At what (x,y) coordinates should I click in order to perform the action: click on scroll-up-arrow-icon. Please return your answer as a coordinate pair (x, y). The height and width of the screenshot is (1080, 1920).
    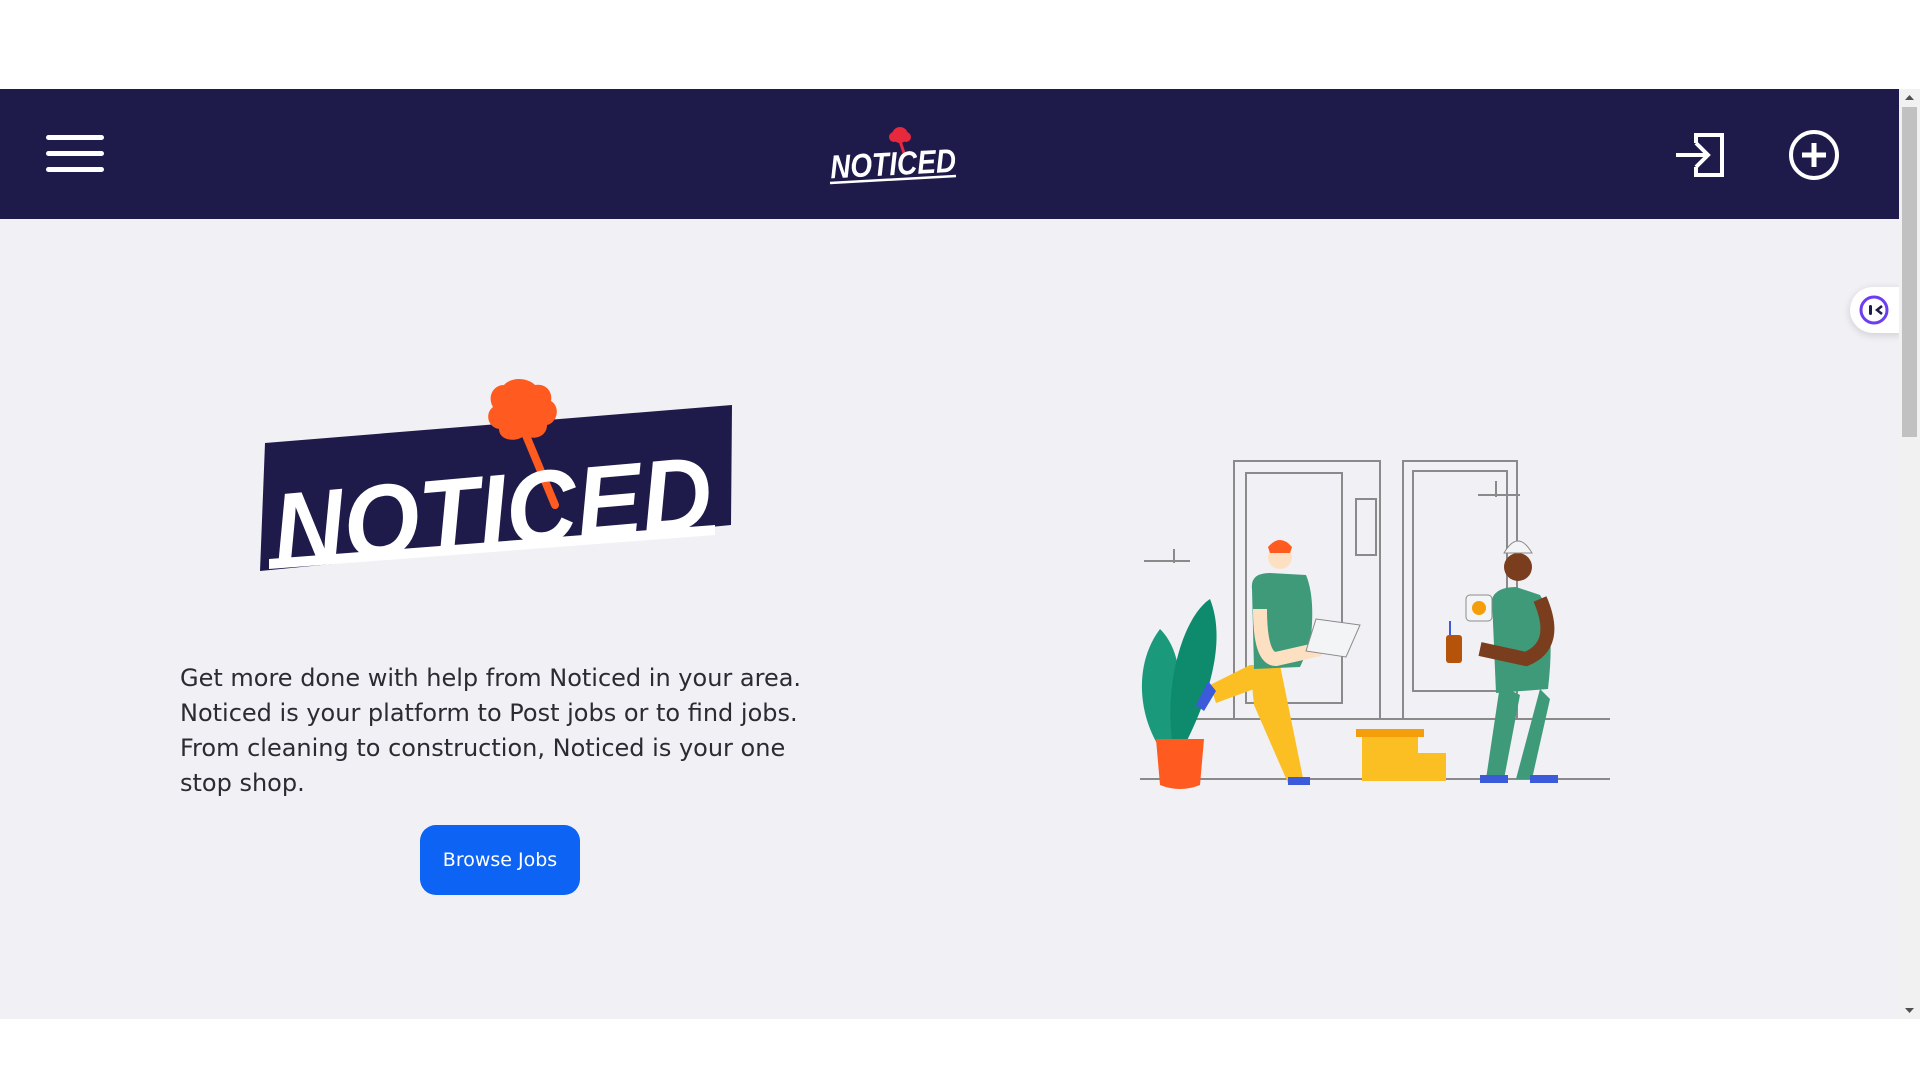
    Looking at the image, I should click on (1909, 98).